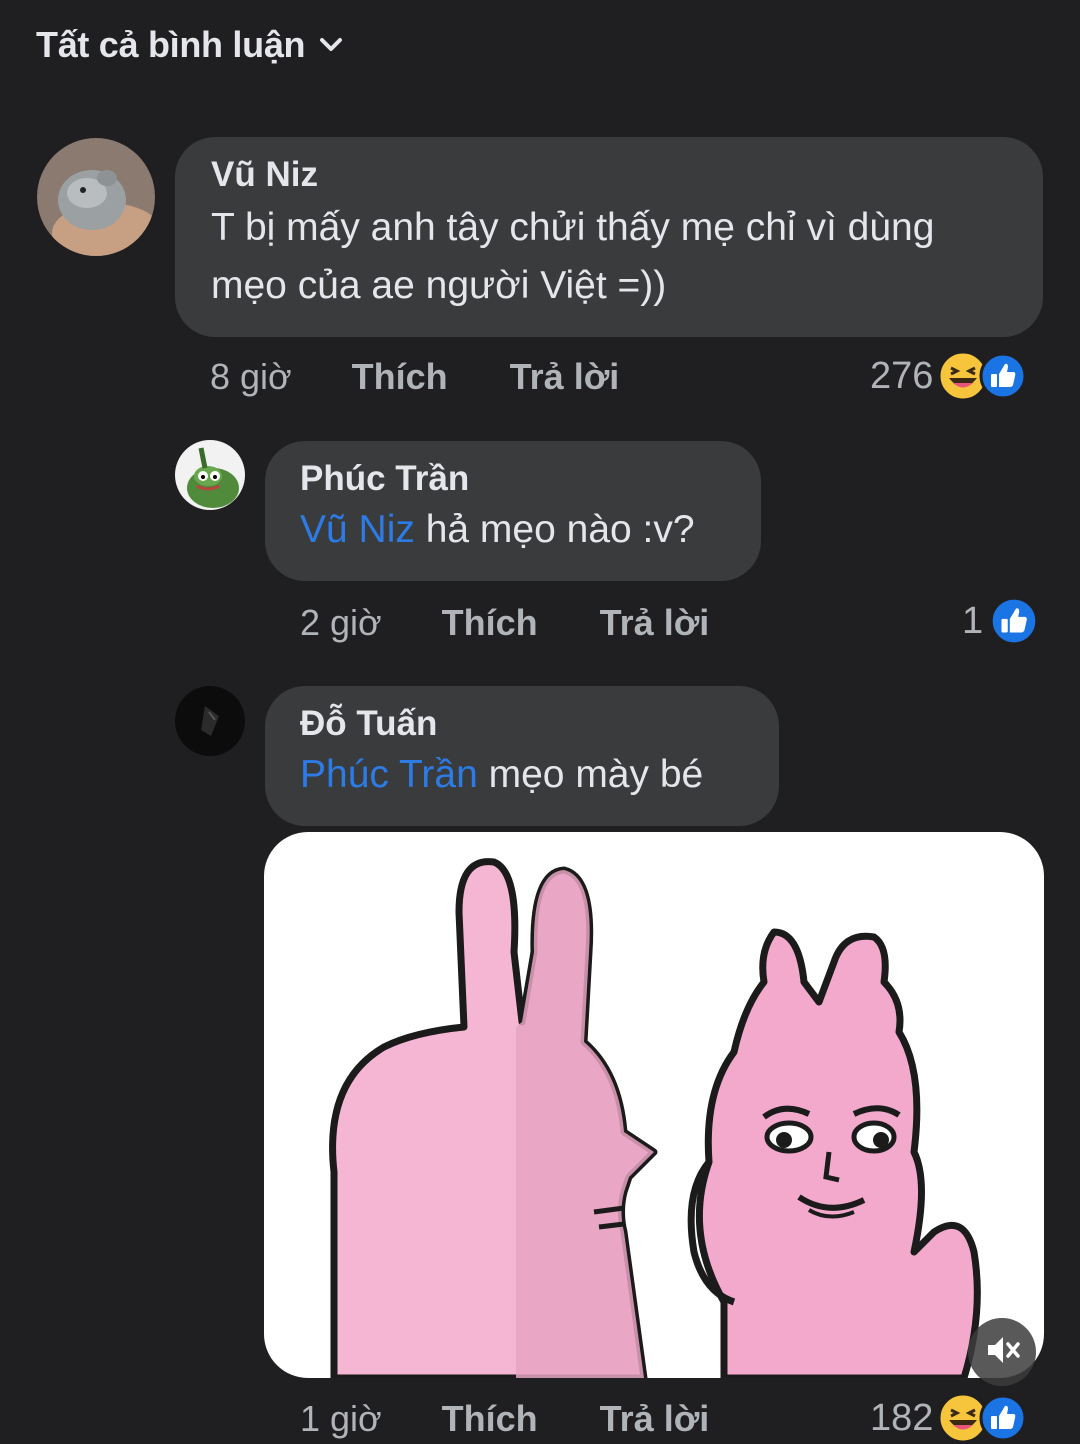 The image size is (1080, 1444). Describe the element at coordinates (357, 529) in the screenshot. I see `mention-link: Vũ Niz` at that location.